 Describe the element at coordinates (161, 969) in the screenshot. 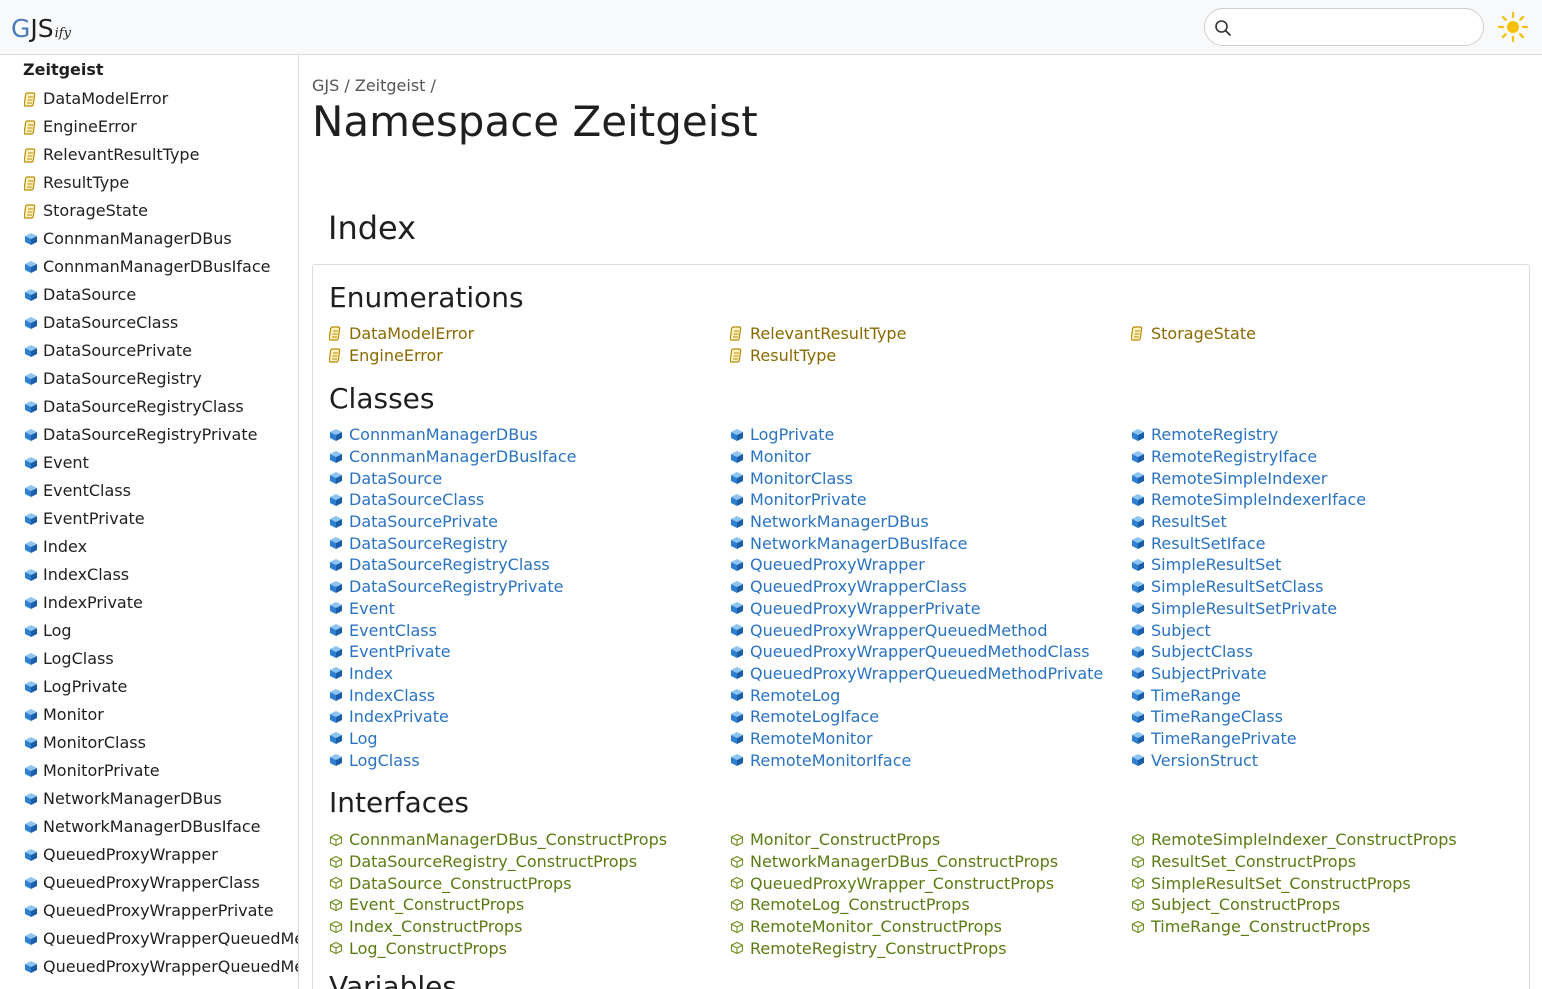

I see `sidebar-item: QueuedProxyWrapperQueuedMethodClass` at that location.